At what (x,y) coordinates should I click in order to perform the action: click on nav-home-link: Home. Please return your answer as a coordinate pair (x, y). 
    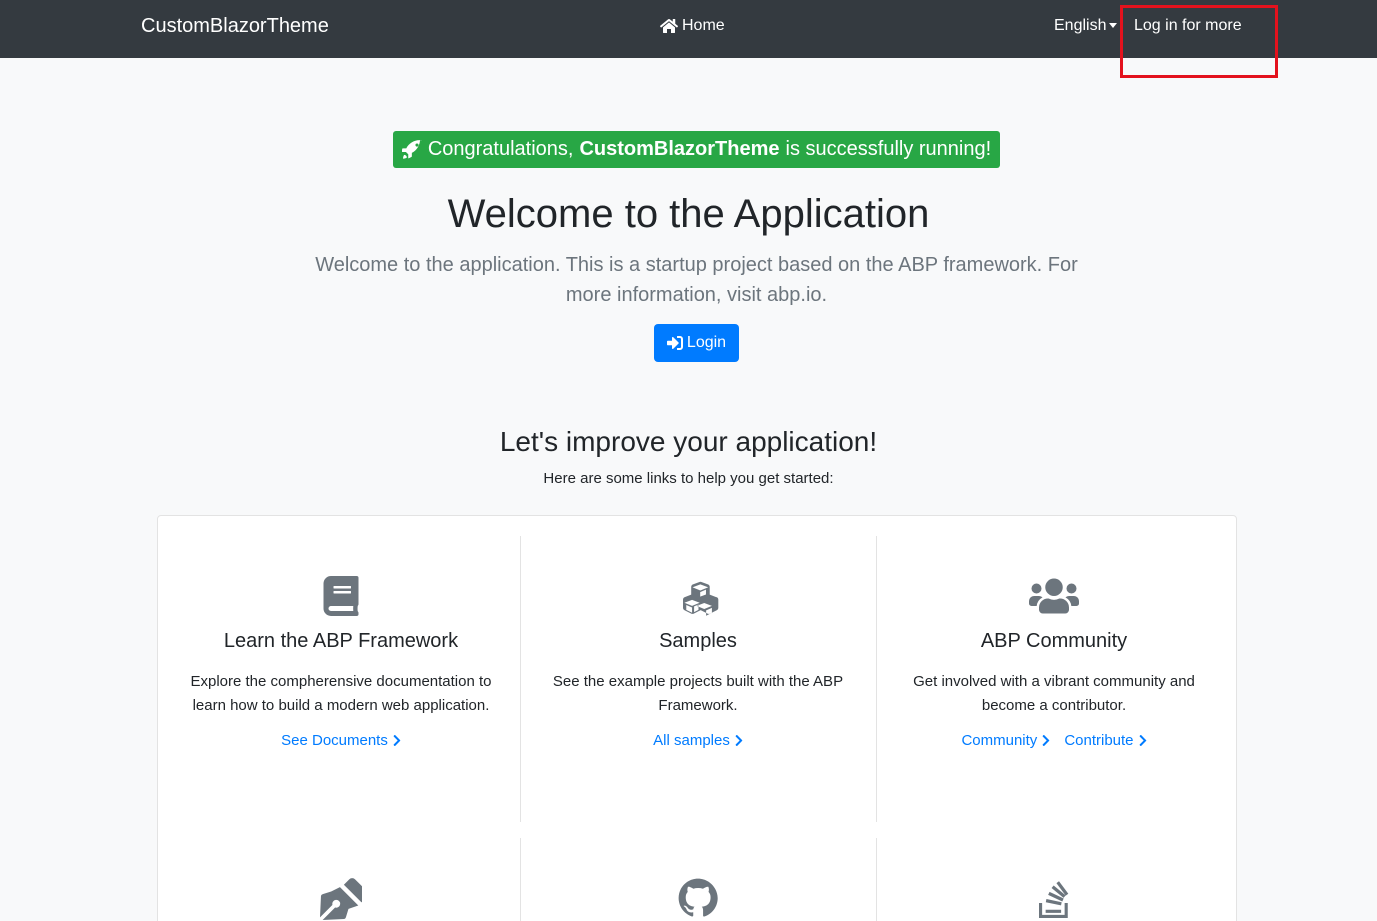
    Looking at the image, I should click on (692, 26).